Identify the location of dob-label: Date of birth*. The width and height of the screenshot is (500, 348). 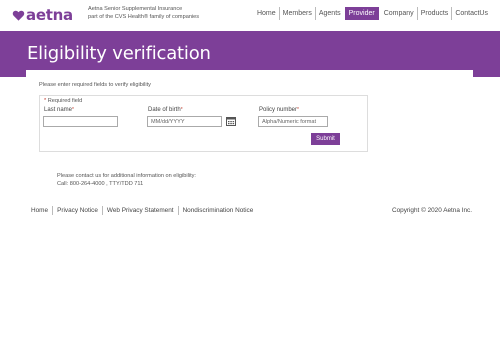
(165, 110).